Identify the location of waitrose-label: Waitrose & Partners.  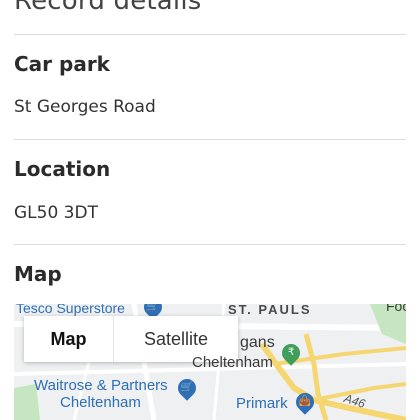
(101, 385).